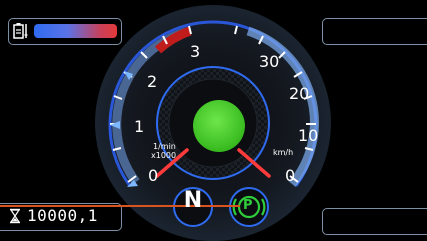 The height and width of the screenshot is (241, 427). I want to click on speedo-tick-20: 20, so click(299, 93).